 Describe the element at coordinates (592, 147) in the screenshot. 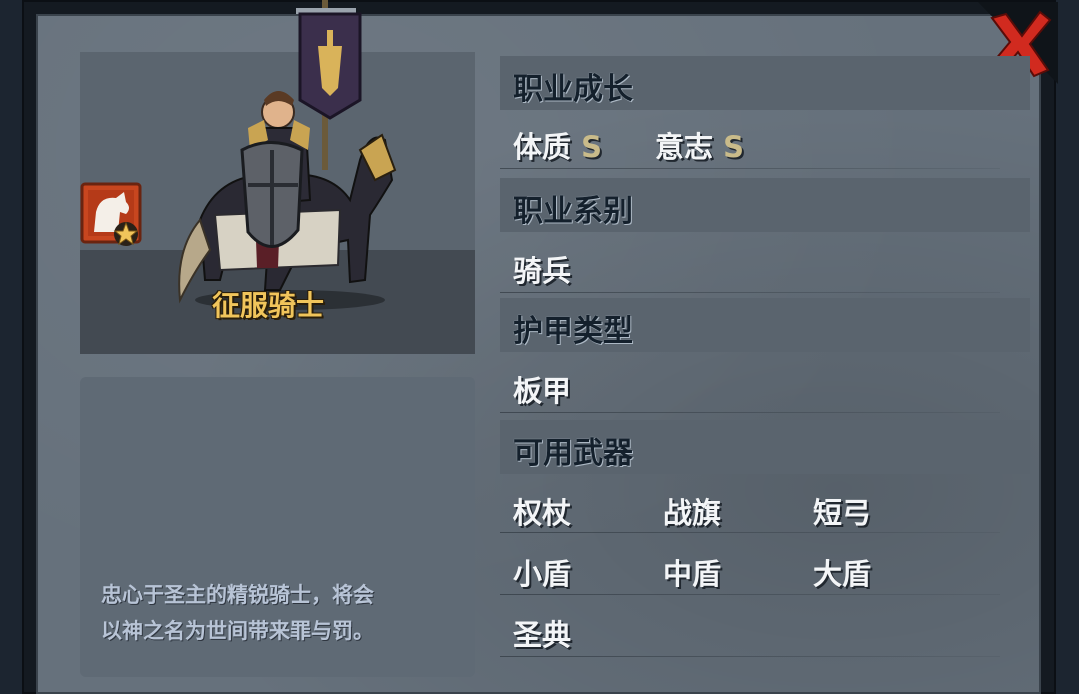

I see `constitution-grade: S` at that location.